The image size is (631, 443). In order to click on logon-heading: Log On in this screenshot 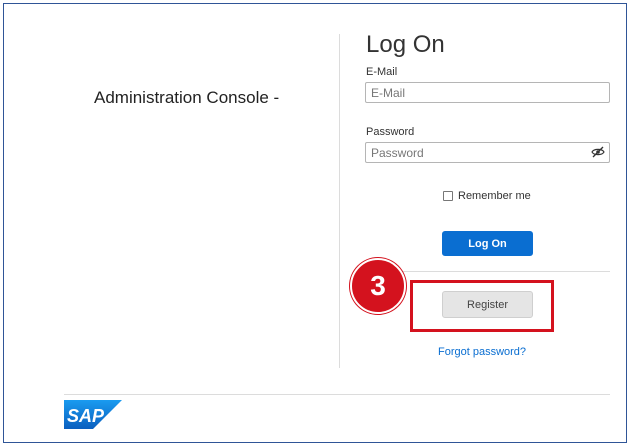, I will do `click(405, 44)`.